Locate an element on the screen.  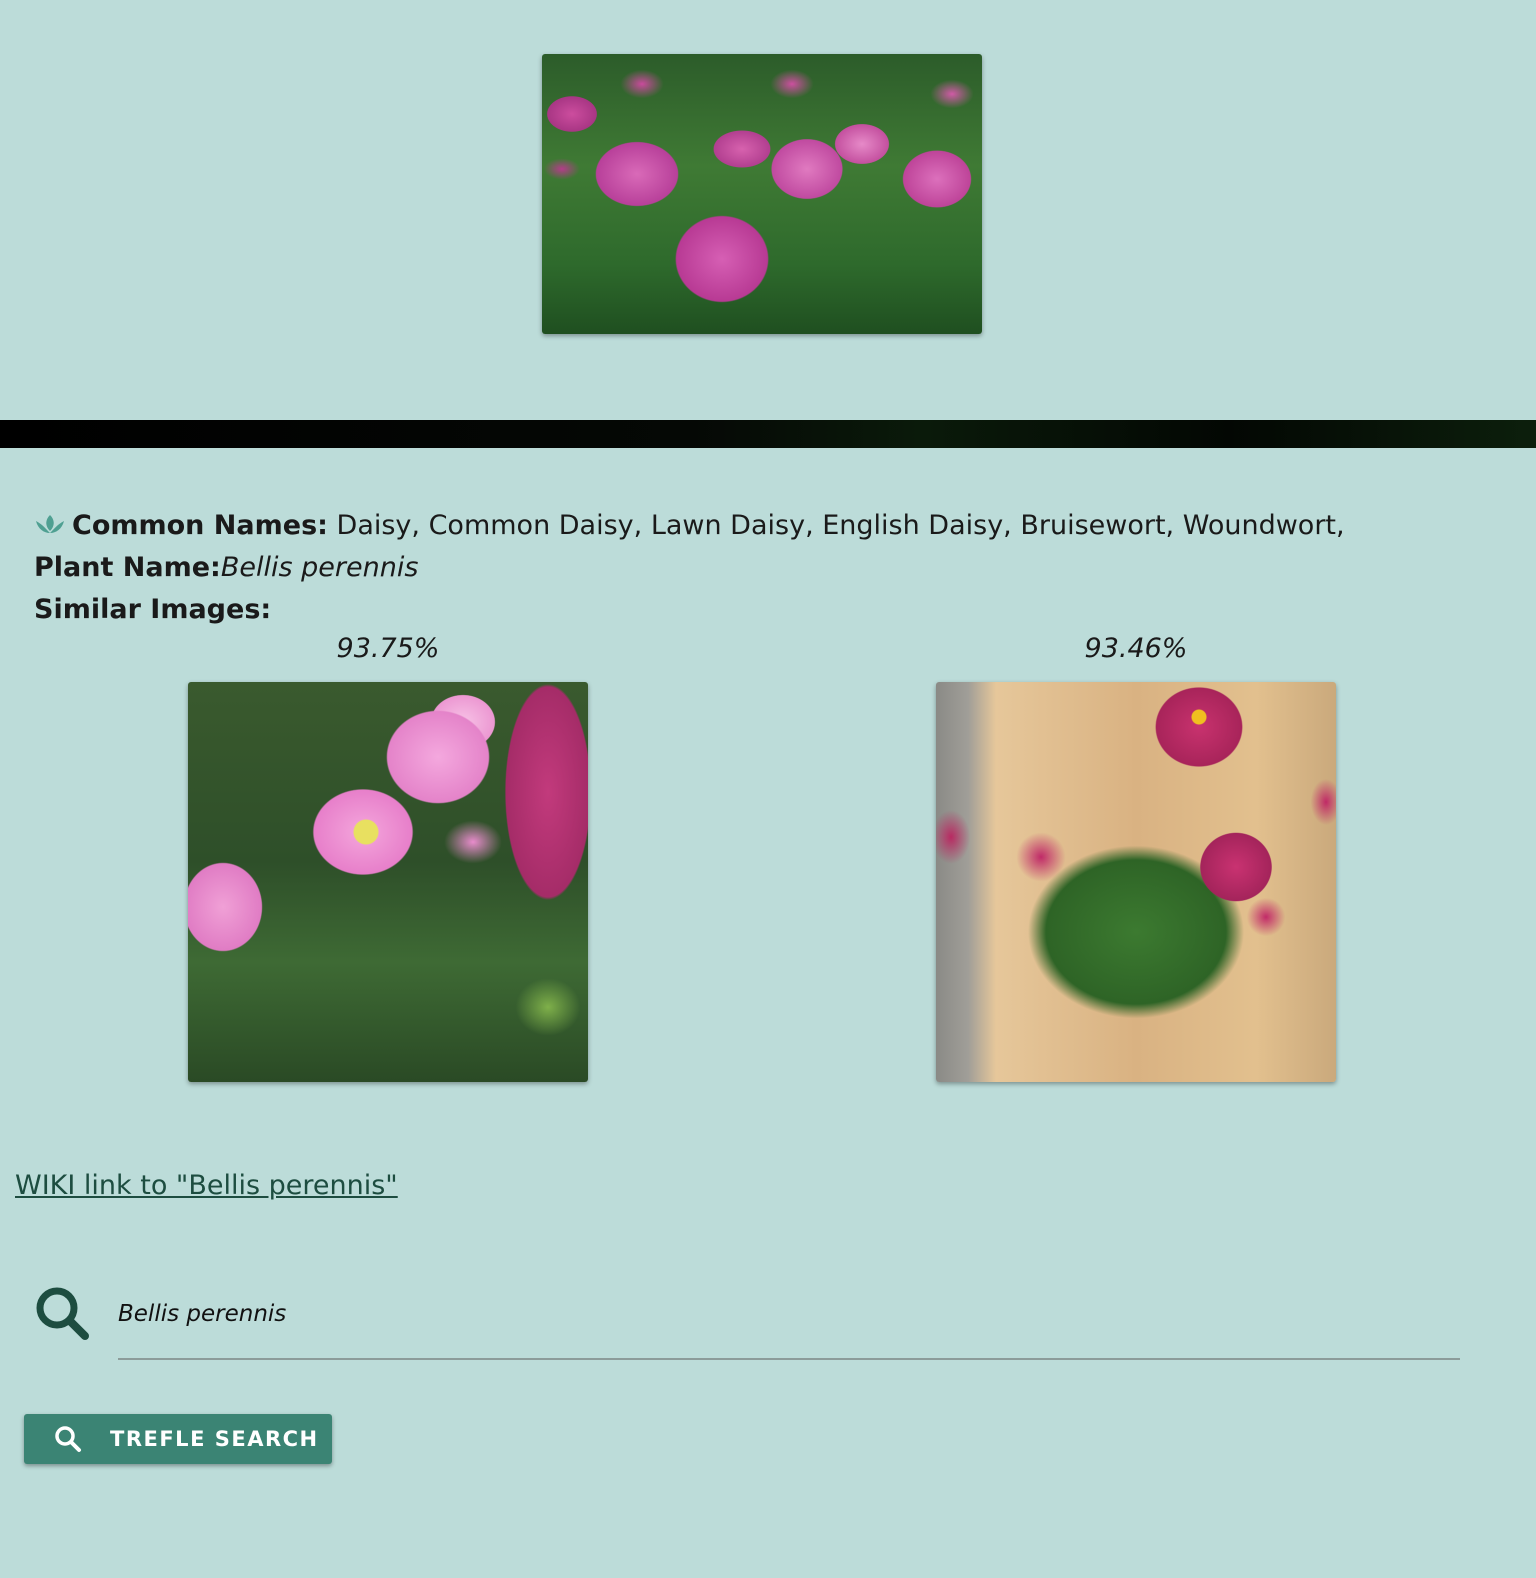
similarity-score: 93.46% is located at coordinates (1136, 648).